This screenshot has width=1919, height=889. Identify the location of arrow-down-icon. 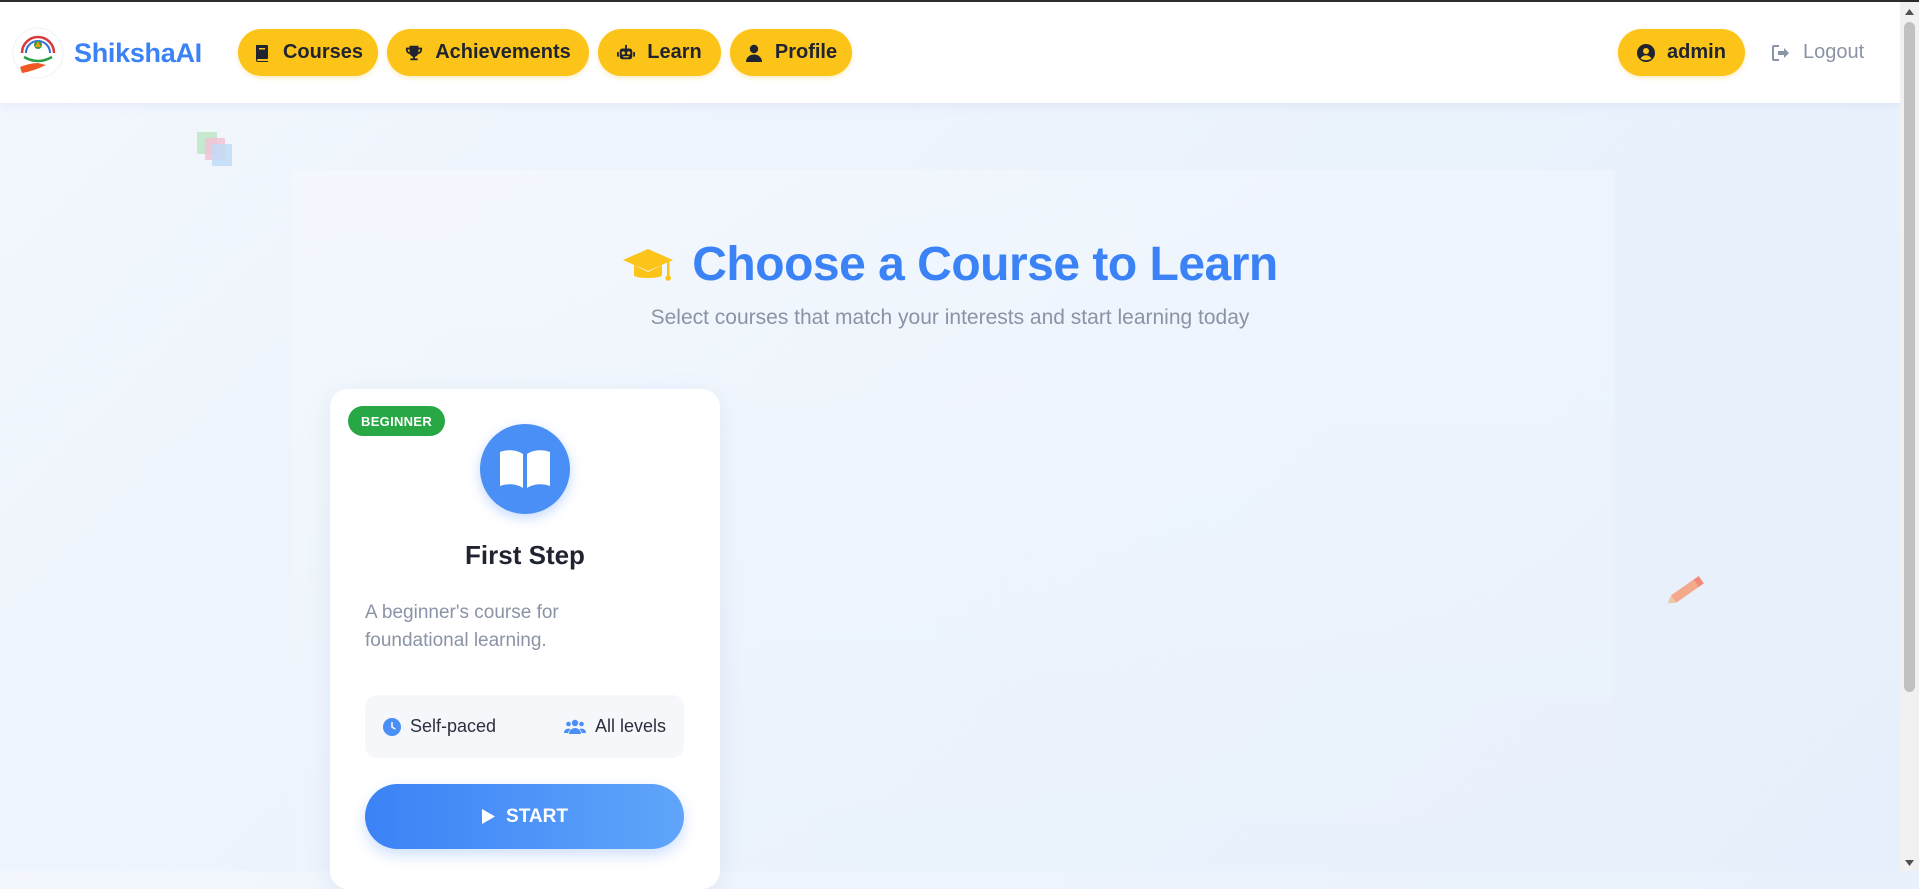
(1909, 863).